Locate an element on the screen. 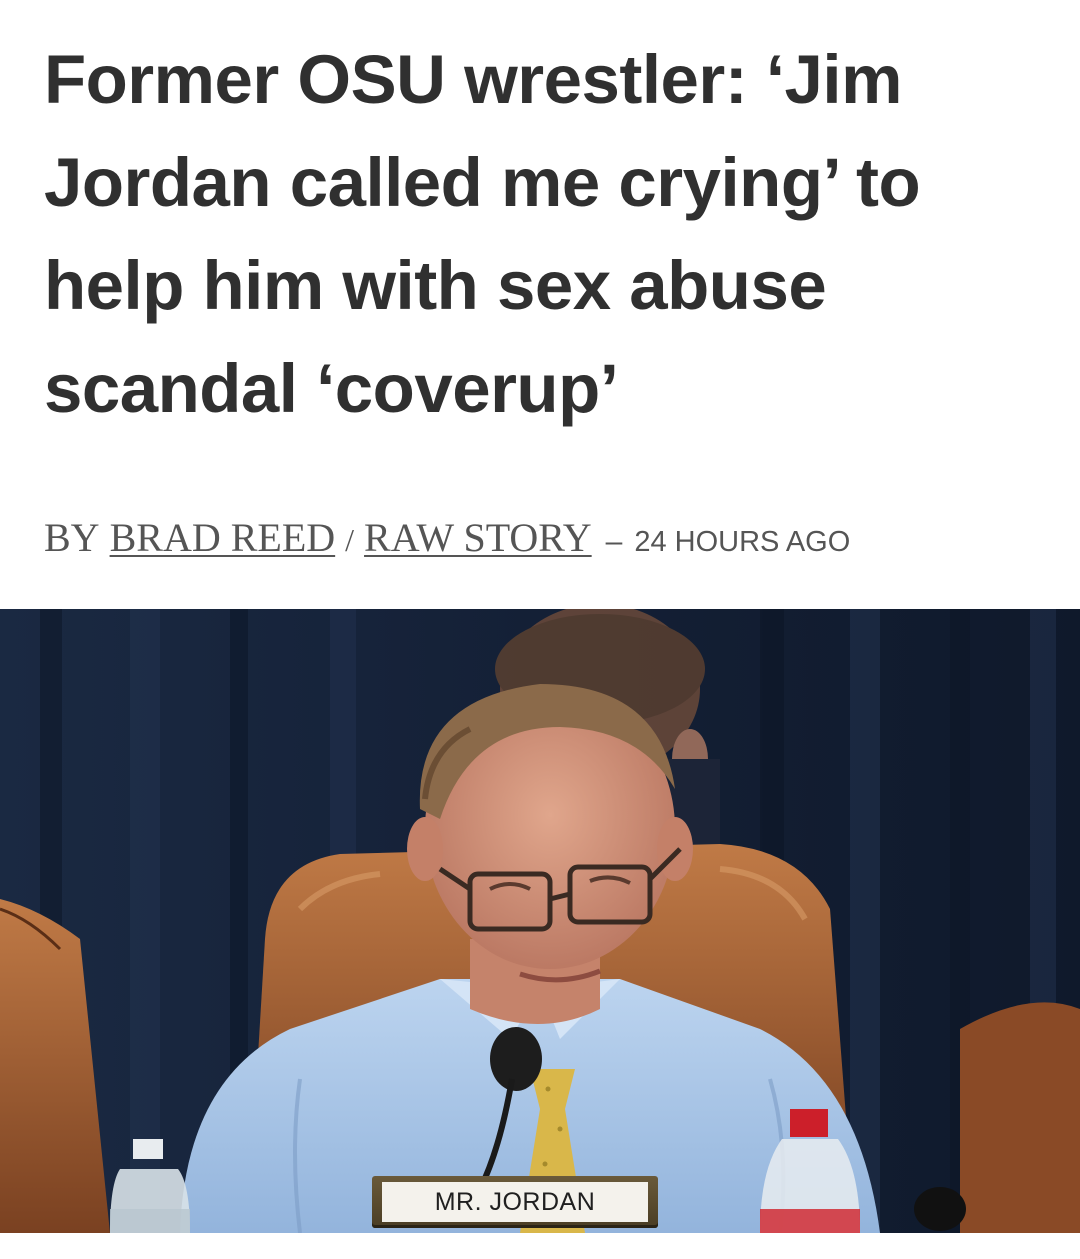  nameplate-label: MR. JORDAN is located at coordinates (515, 1202).